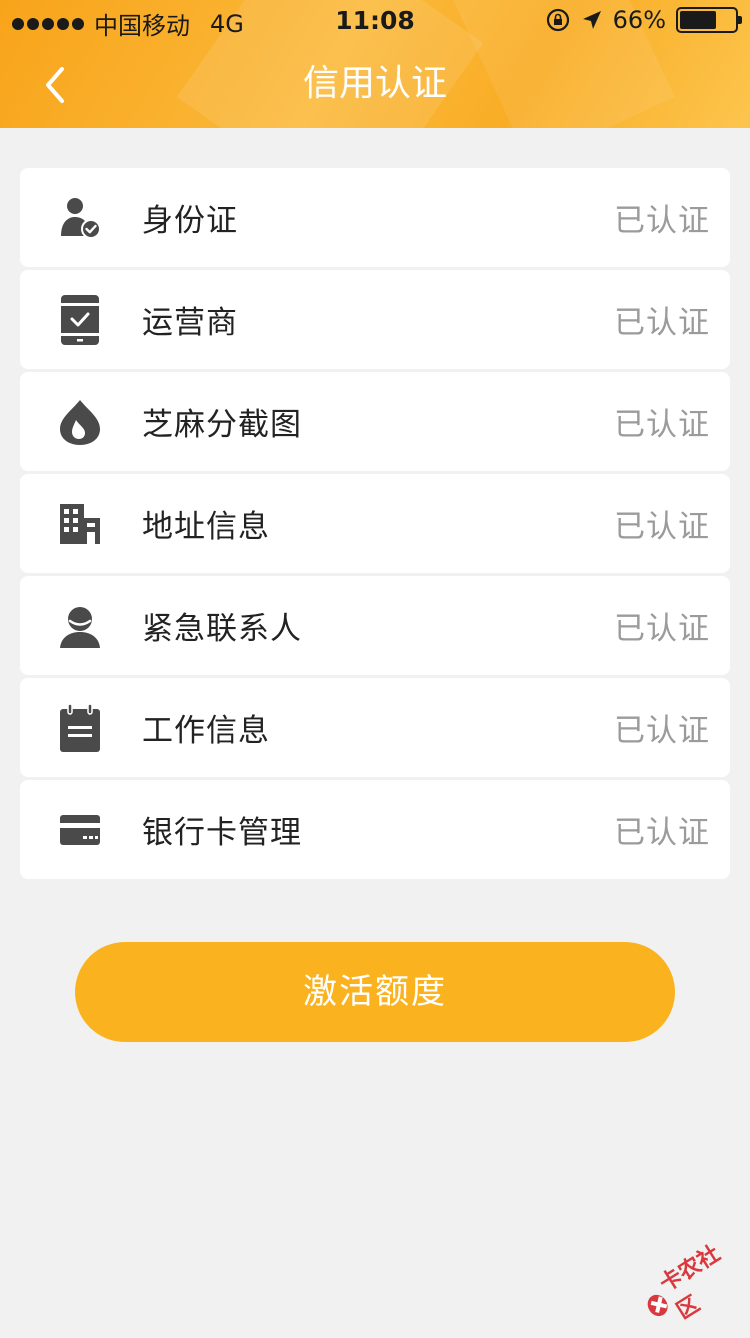 The image size is (750, 1338). What do you see at coordinates (375, 319) in the screenshot?
I see `list-item-carrier: 运营商 已认证` at bounding box center [375, 319].